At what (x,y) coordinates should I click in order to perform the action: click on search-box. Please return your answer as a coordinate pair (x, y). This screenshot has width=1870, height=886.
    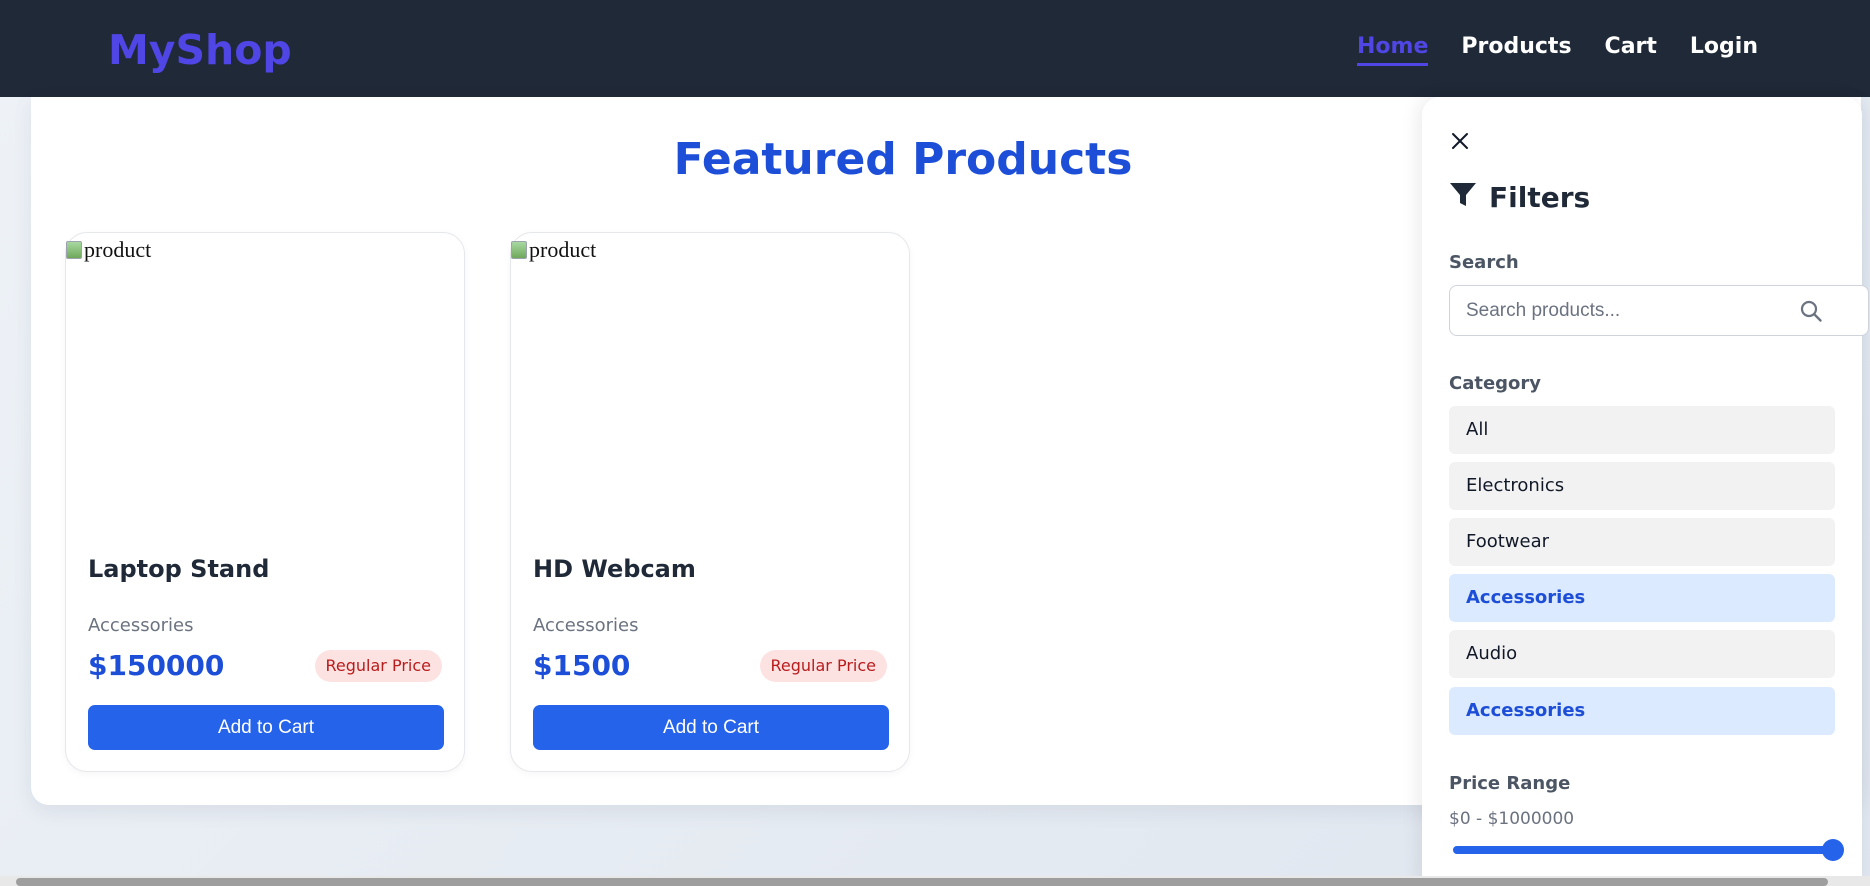
    Looking at the image, I should click on (1659, 310).